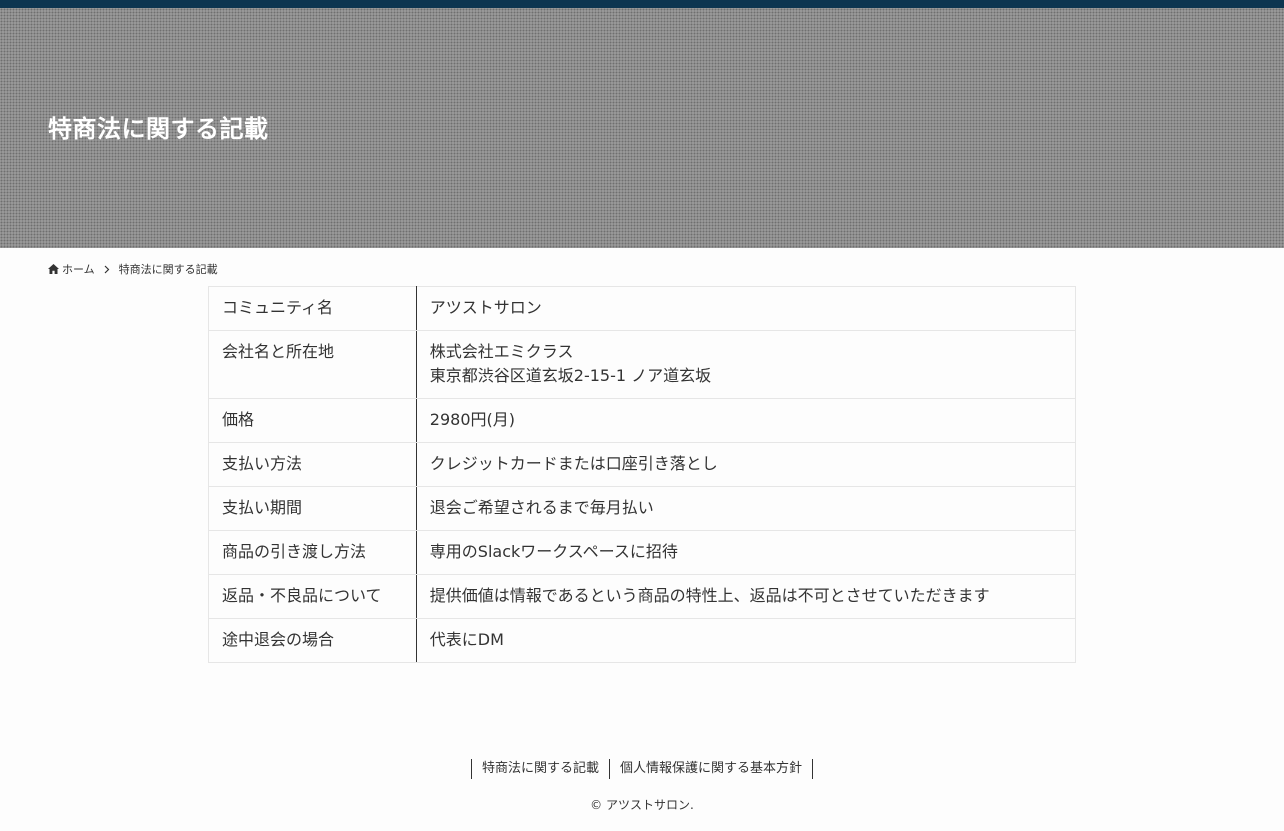 This screenshot has height=831, width=1284. What do you see at coordinates (78, 269) in the screenshot?
I see `breadcrumb-home-link: ホーム` at bounding box center [78, 269].